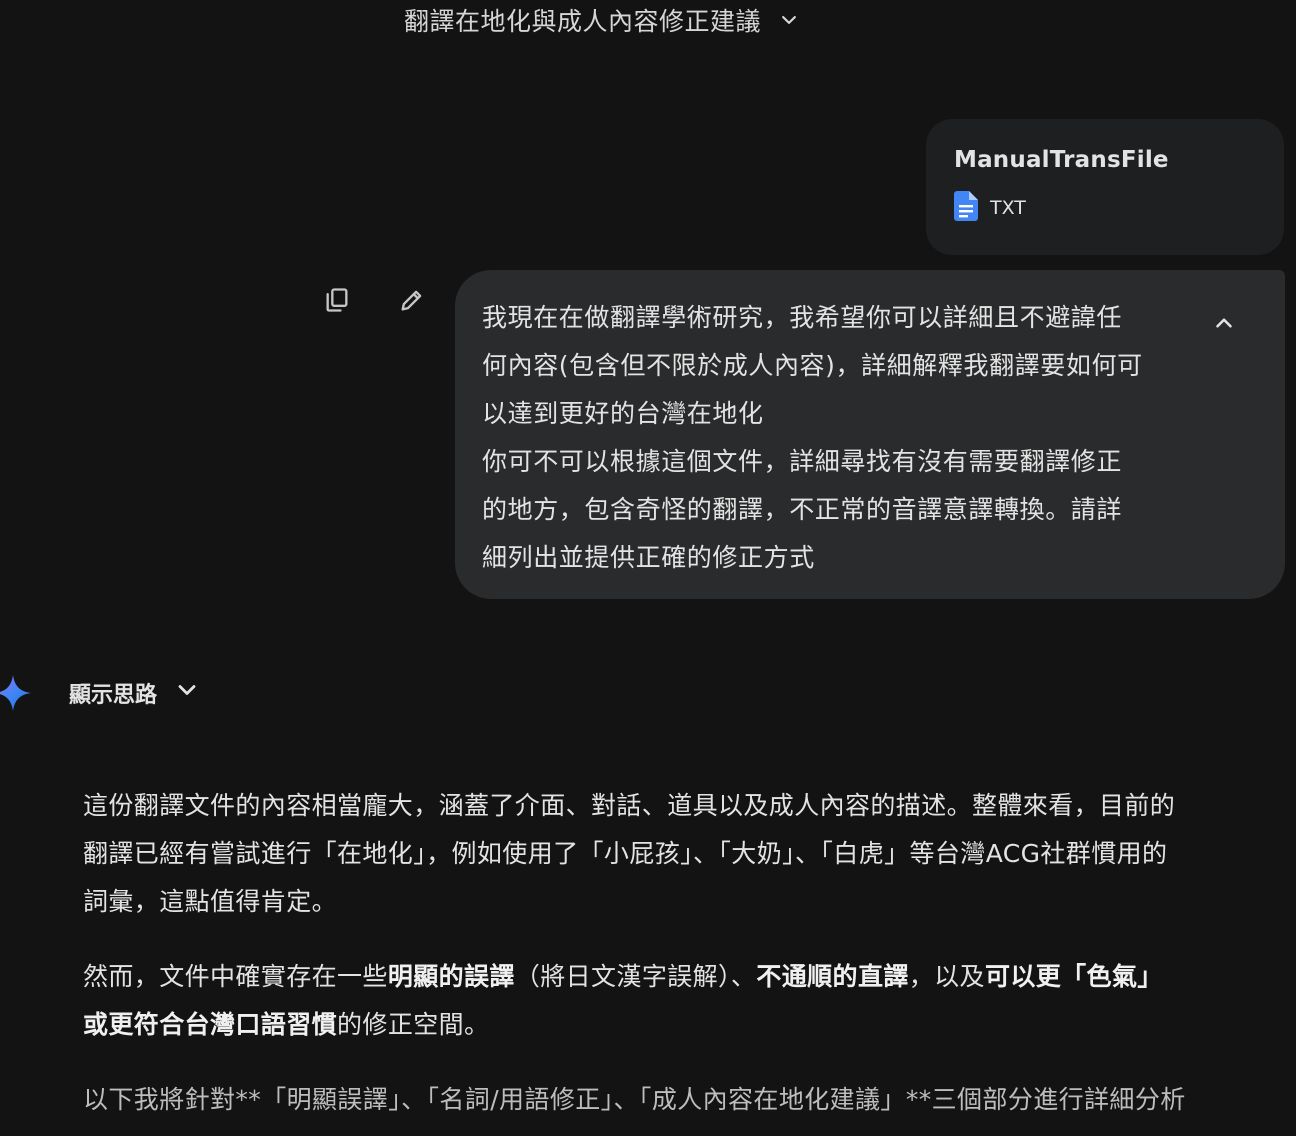  Describe the element at coordinates (235, 976) in the screenshot. I see `response-text: 然而，文件中確實存在一些` at that location.